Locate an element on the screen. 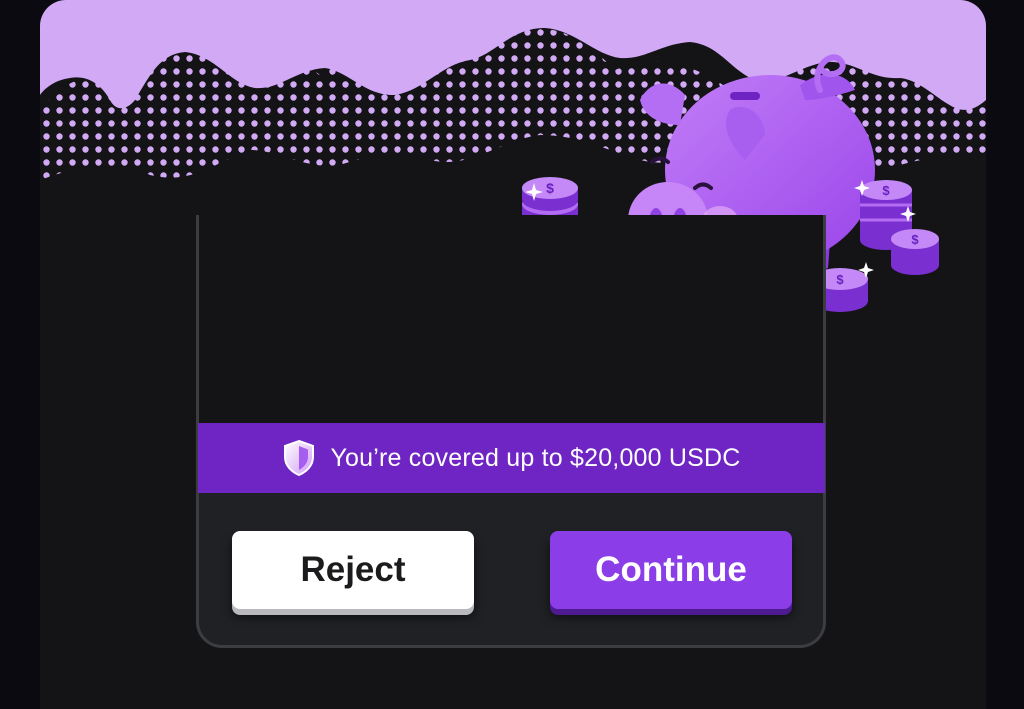  coverage-banner: You’re covered up to $20,000 USDC is located at coordinates (511, 458).